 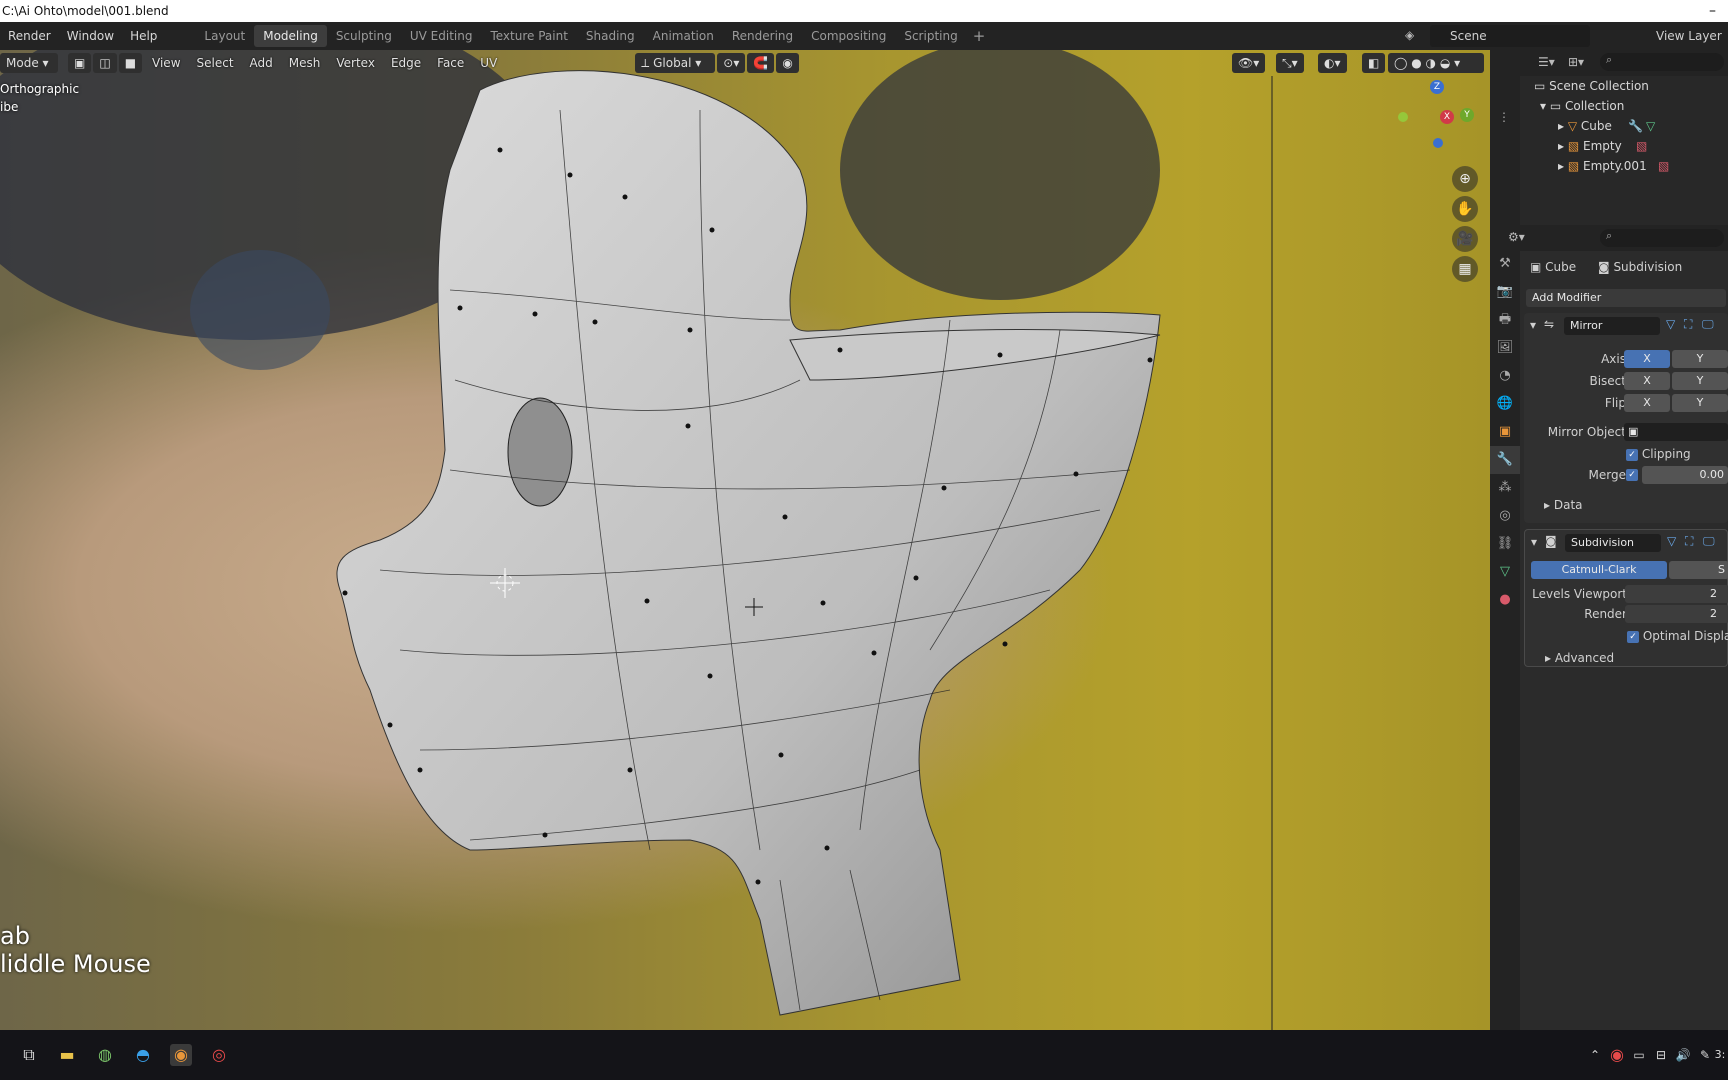 What do you see at coordinates (105, 1055) in the screenshot?
I see `app-icon: ◍` at bounding box center [105, 1055].